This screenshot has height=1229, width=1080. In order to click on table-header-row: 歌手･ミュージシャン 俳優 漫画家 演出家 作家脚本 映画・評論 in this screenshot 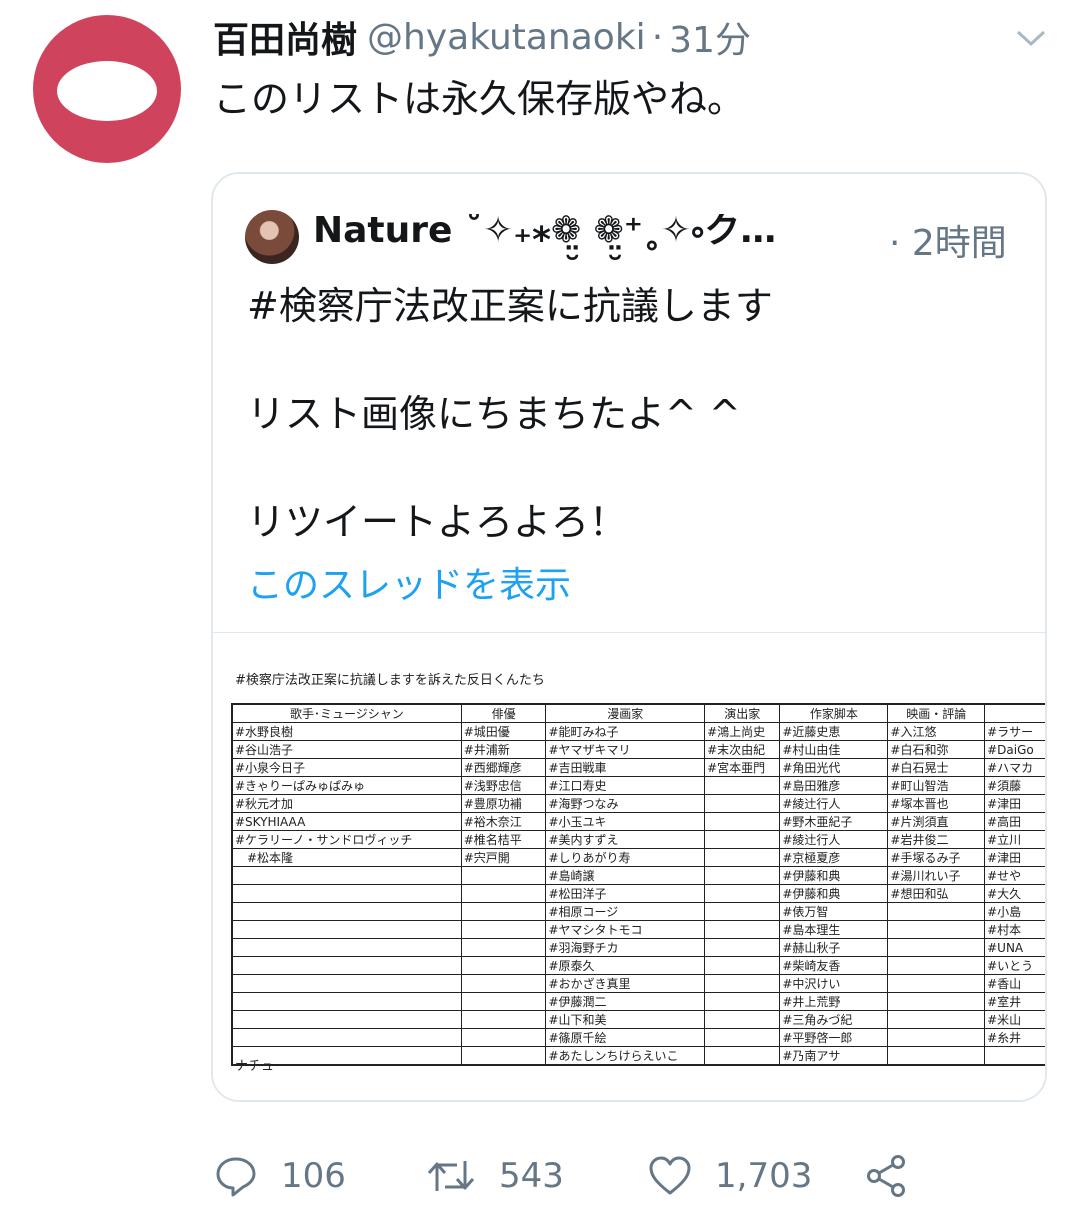, I will do `click(638, 713)`.